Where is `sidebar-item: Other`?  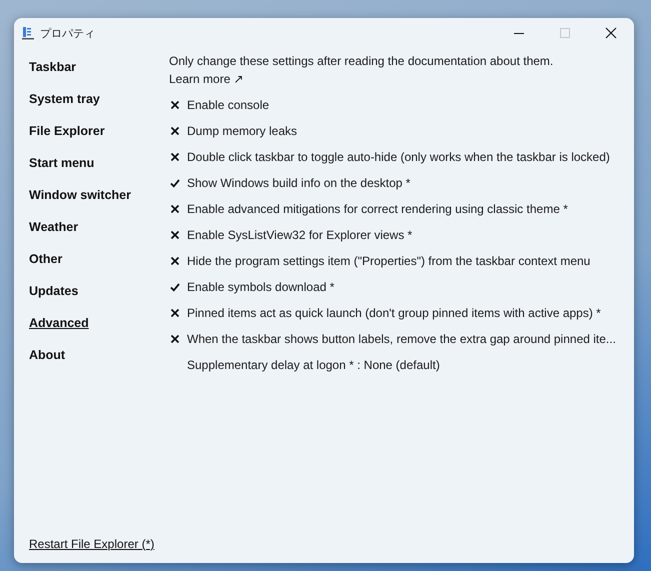
sidebar-item: Other is located at coordinates (45, 259).